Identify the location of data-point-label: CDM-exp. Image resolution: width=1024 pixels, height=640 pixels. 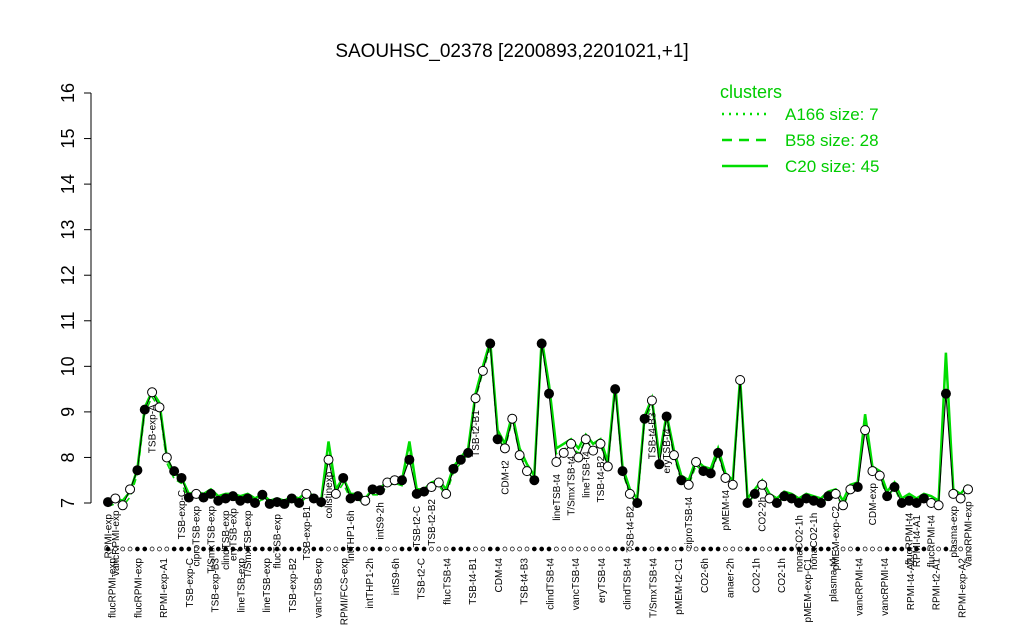
(873, 504).